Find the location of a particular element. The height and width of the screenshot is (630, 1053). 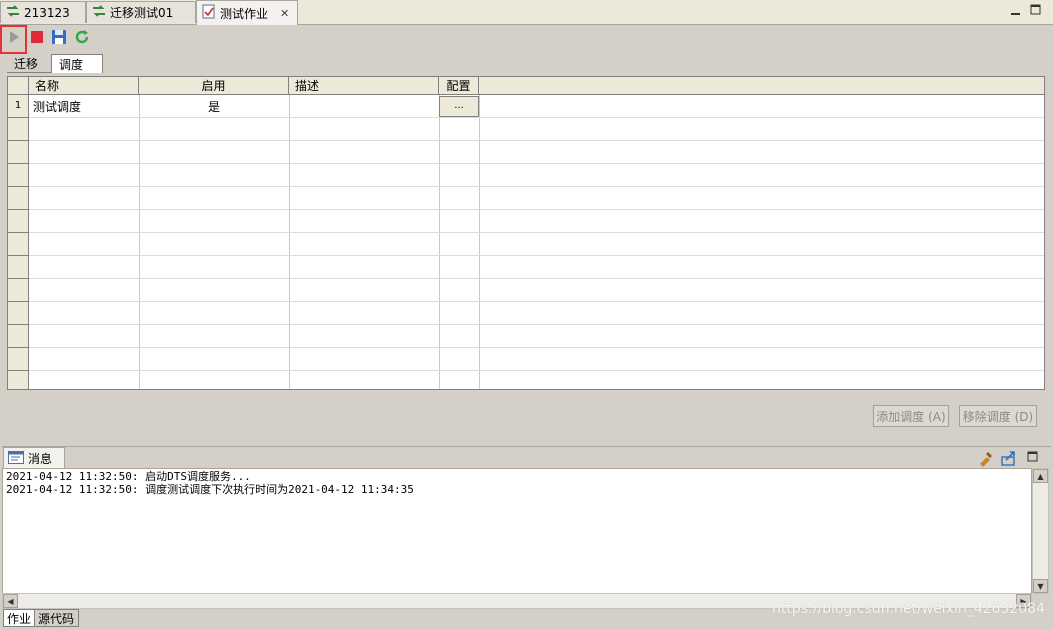

message-panel-header is located at coordinates (526, 458).